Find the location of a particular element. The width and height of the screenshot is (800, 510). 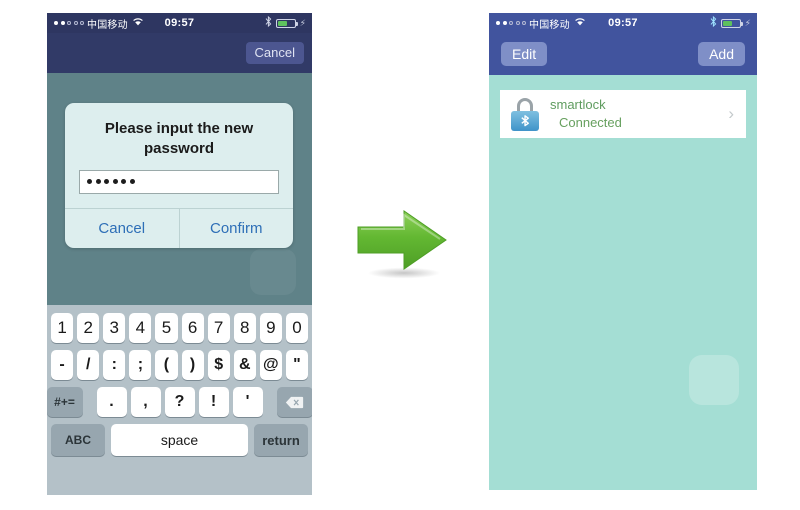

padlock-body is located at coordinates (525, 120).